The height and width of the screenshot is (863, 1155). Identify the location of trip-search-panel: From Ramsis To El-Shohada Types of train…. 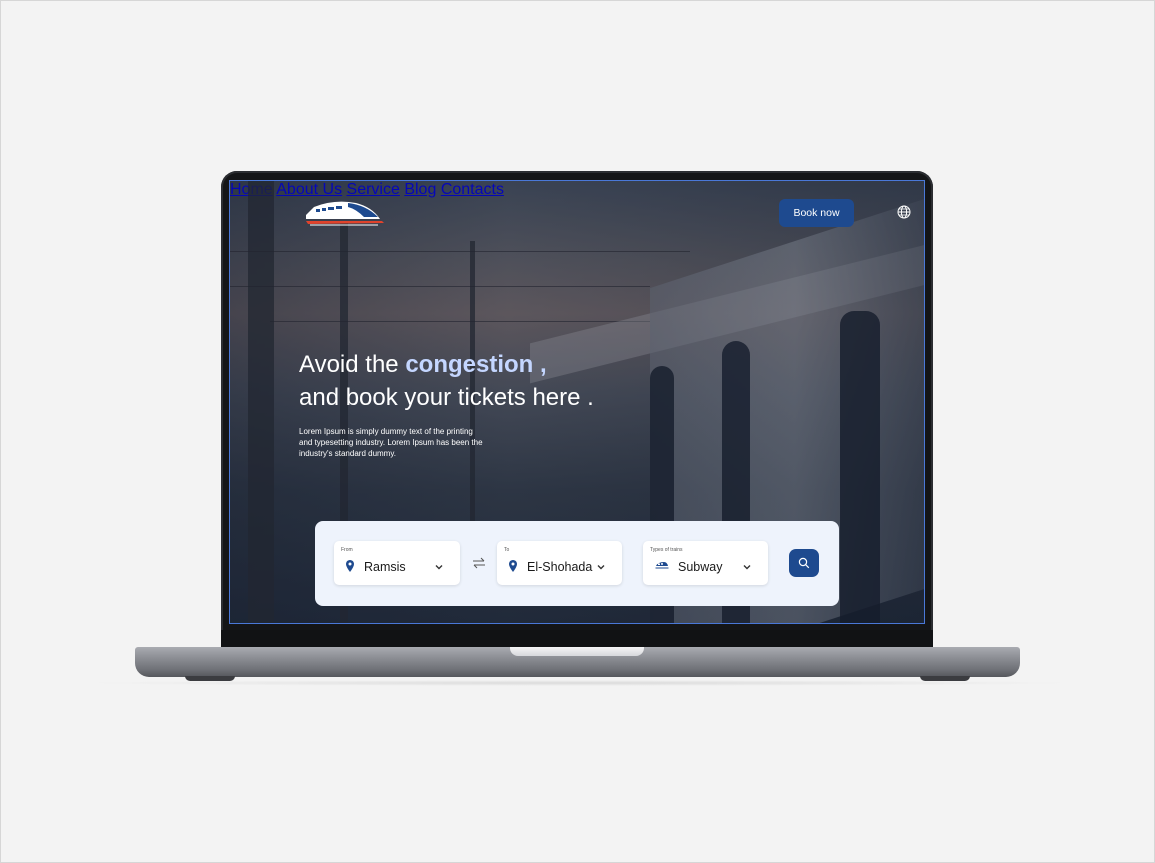
(577, 563).